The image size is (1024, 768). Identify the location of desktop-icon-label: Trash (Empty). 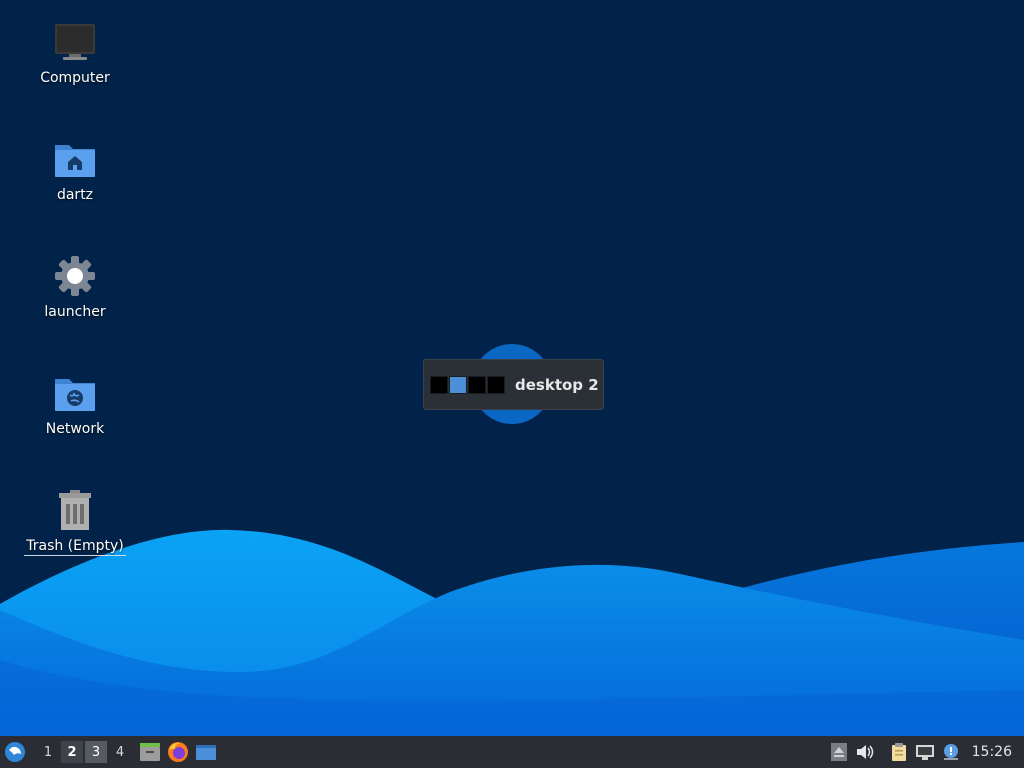
(75, 547).